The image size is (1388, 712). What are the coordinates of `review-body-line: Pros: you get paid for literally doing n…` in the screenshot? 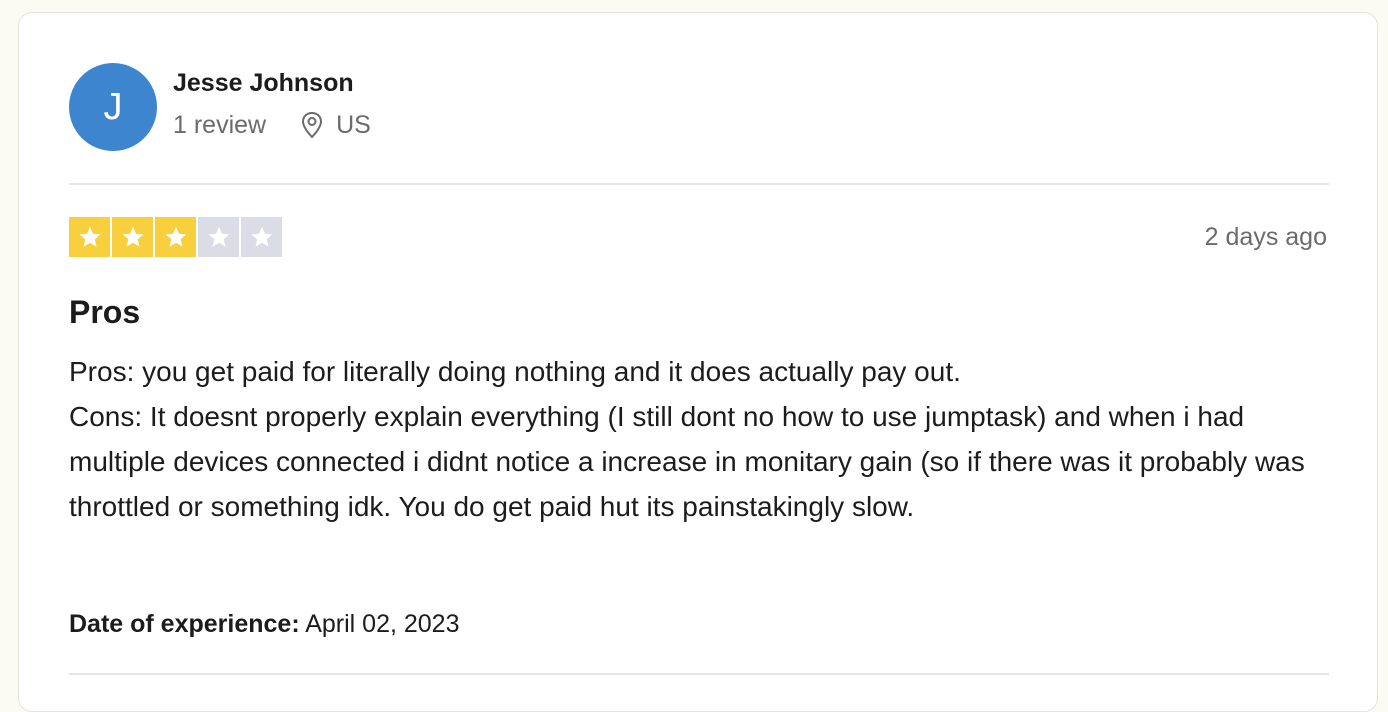 It's located at (515, 371).